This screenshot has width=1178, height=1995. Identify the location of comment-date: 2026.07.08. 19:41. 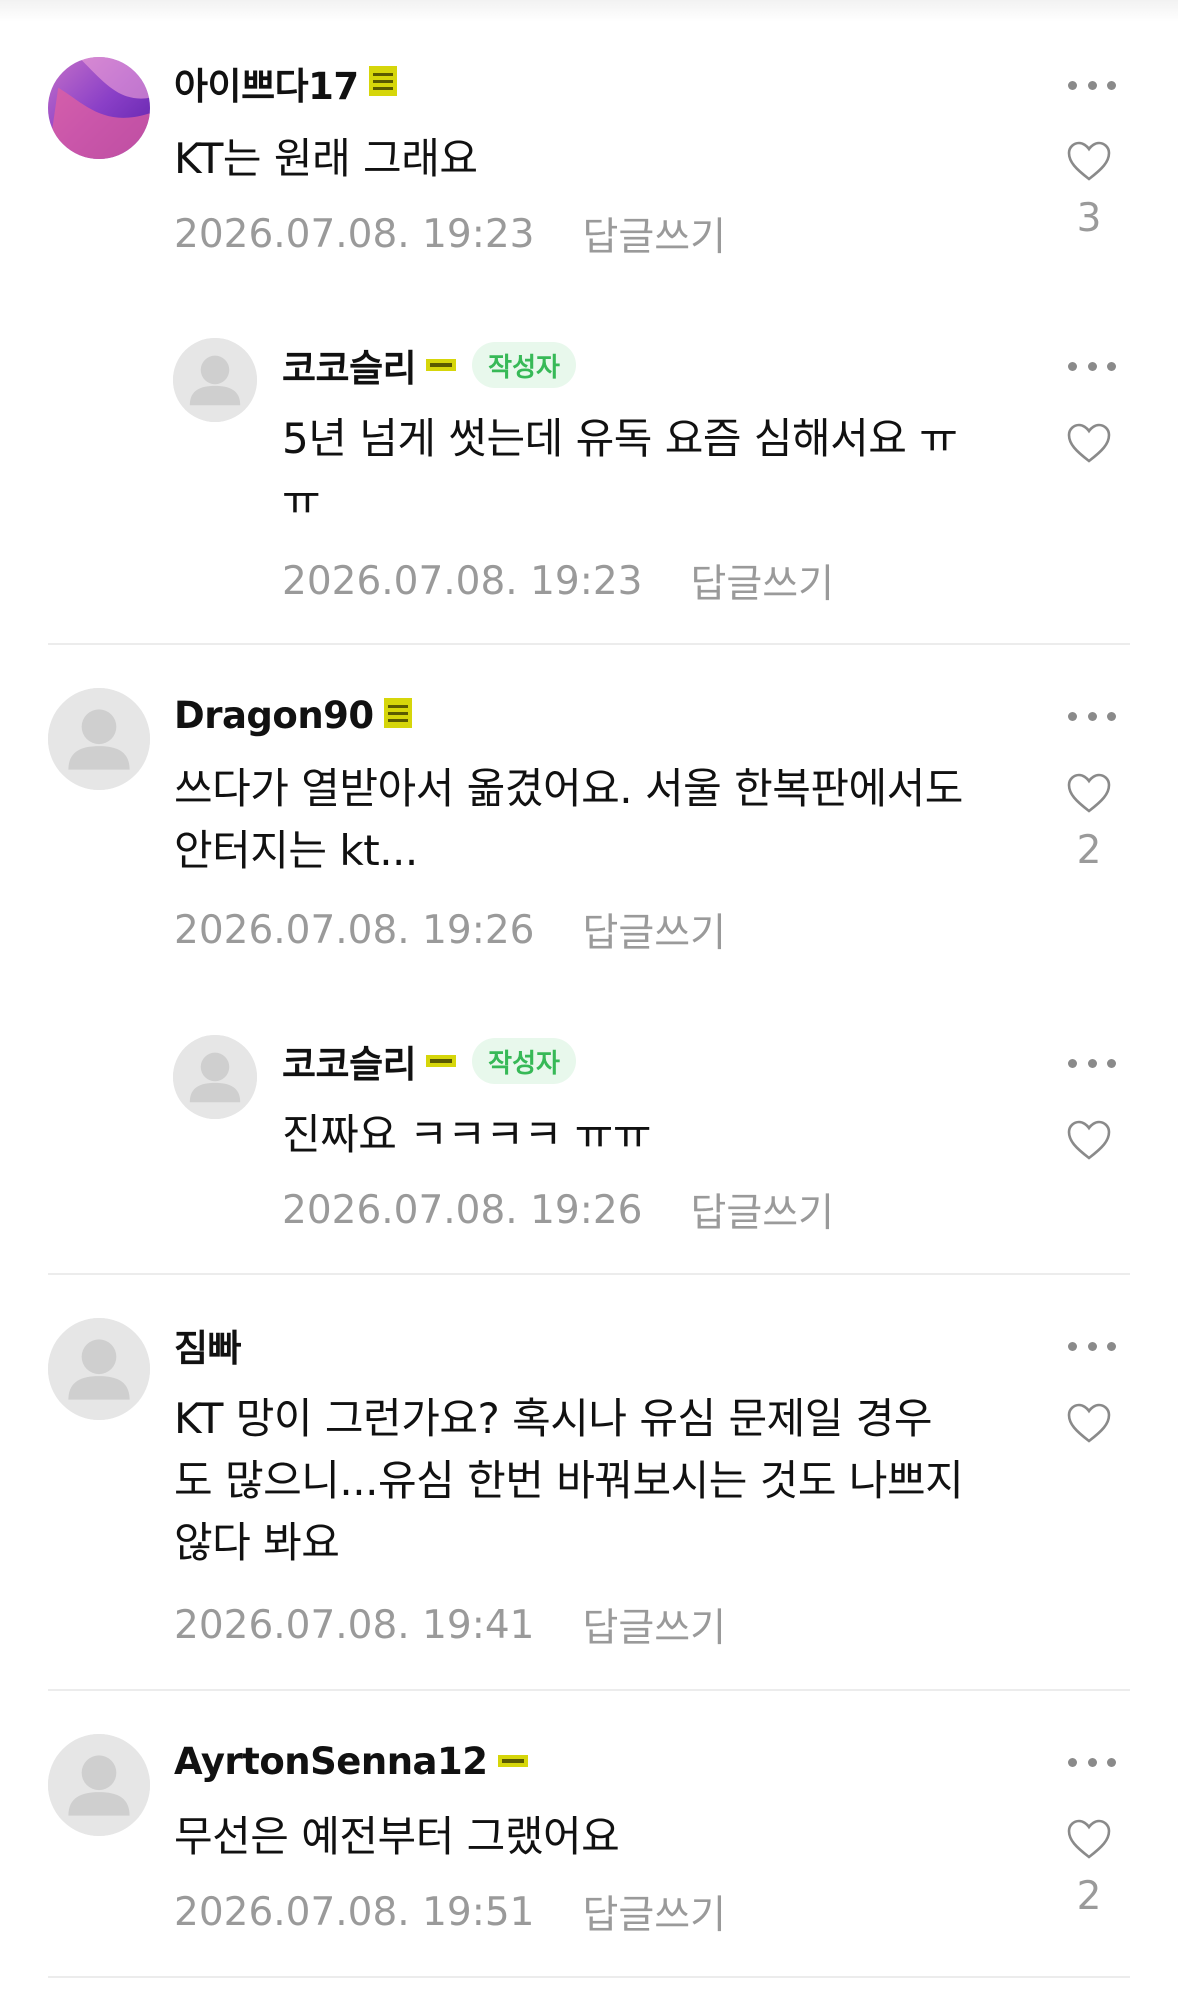
(354, 1625).